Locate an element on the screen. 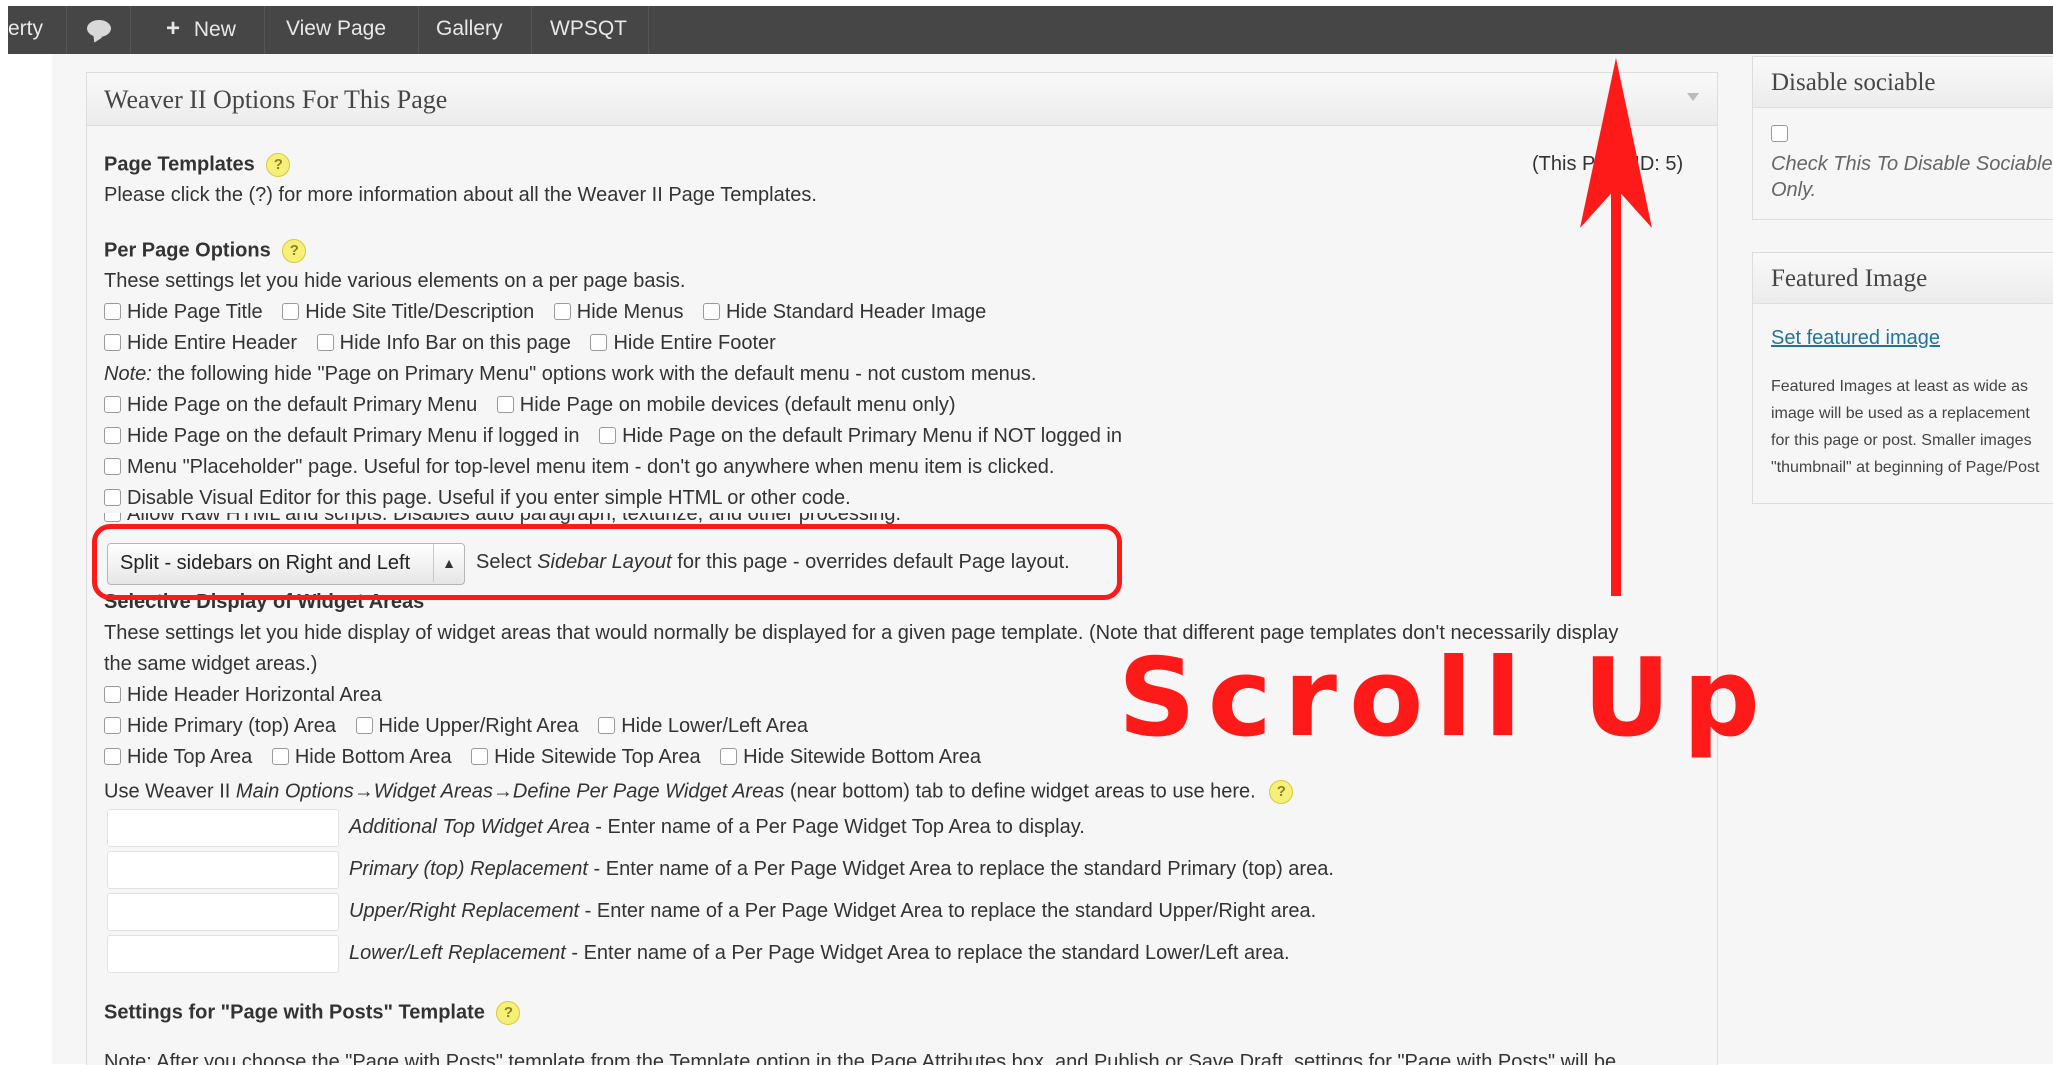 The width and height of the screenshot is (2053, 1065). page-templates-heading: Page Templates ? is located at coordinates (197, 165).